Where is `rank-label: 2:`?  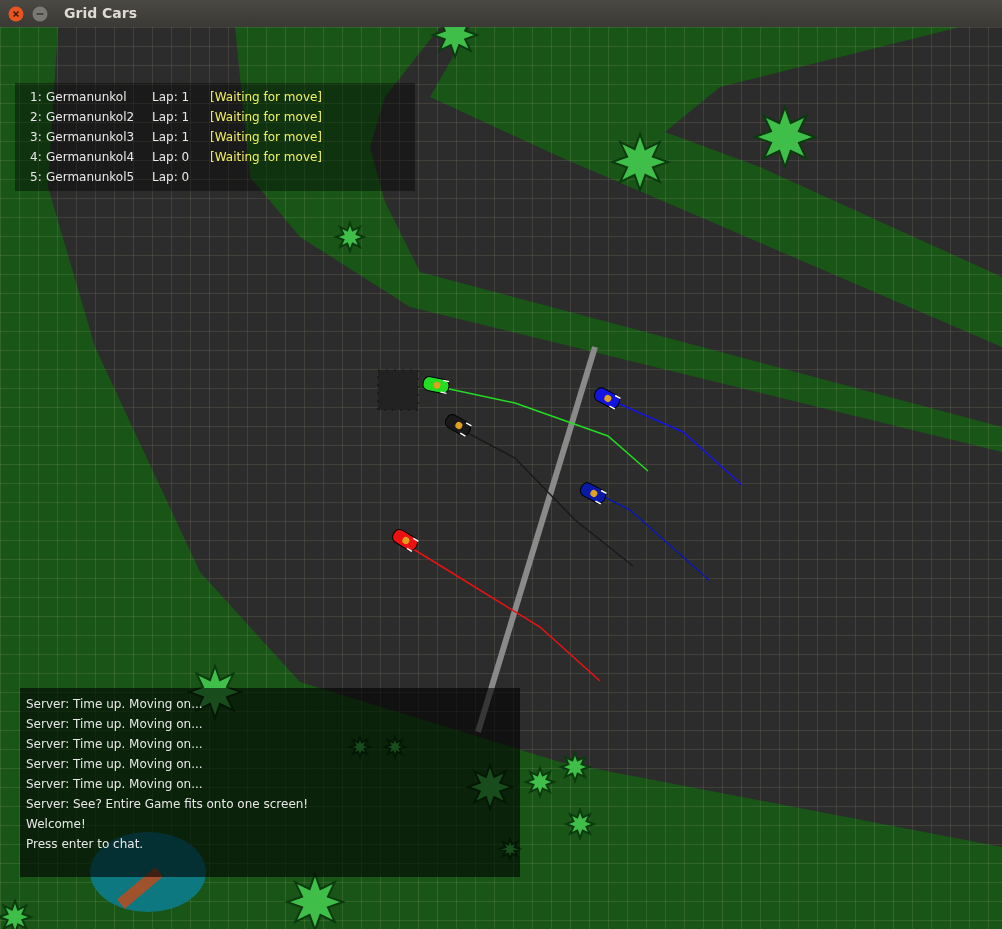 rank-label: 2: is located at coordinates (36, 117).